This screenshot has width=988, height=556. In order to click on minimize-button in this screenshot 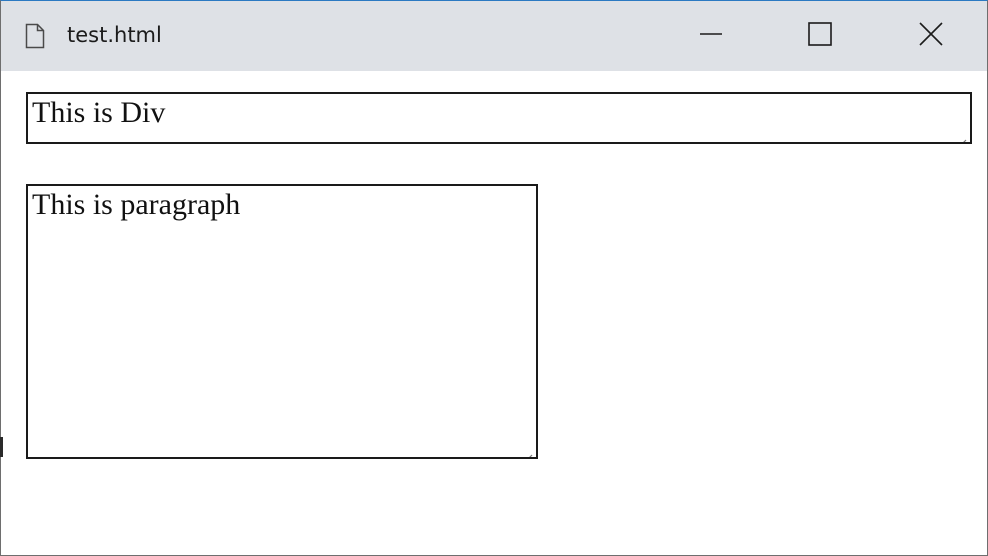, I will do `click(711, 36)`.